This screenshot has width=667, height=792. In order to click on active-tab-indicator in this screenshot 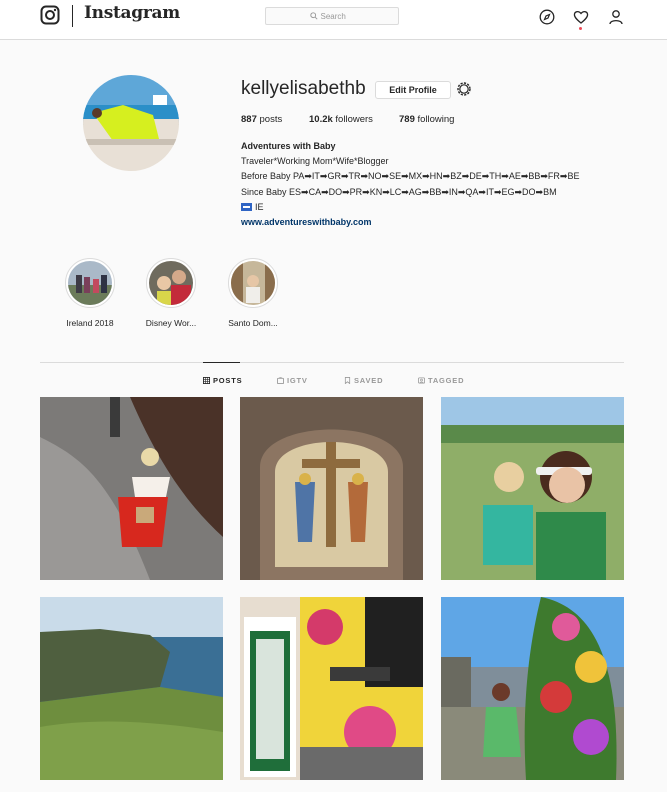, I will do `click(221, 362)`.